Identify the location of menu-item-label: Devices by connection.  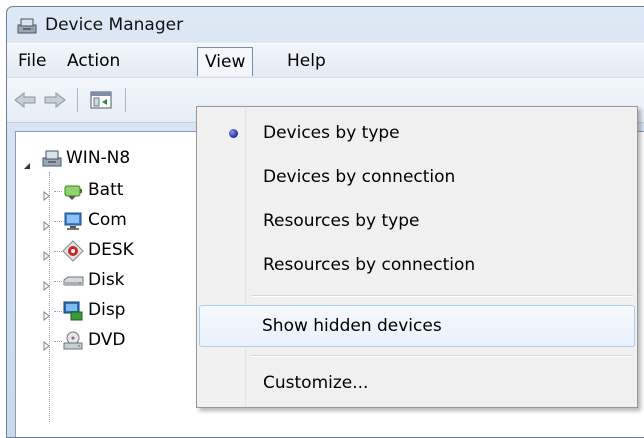
(359, 177).